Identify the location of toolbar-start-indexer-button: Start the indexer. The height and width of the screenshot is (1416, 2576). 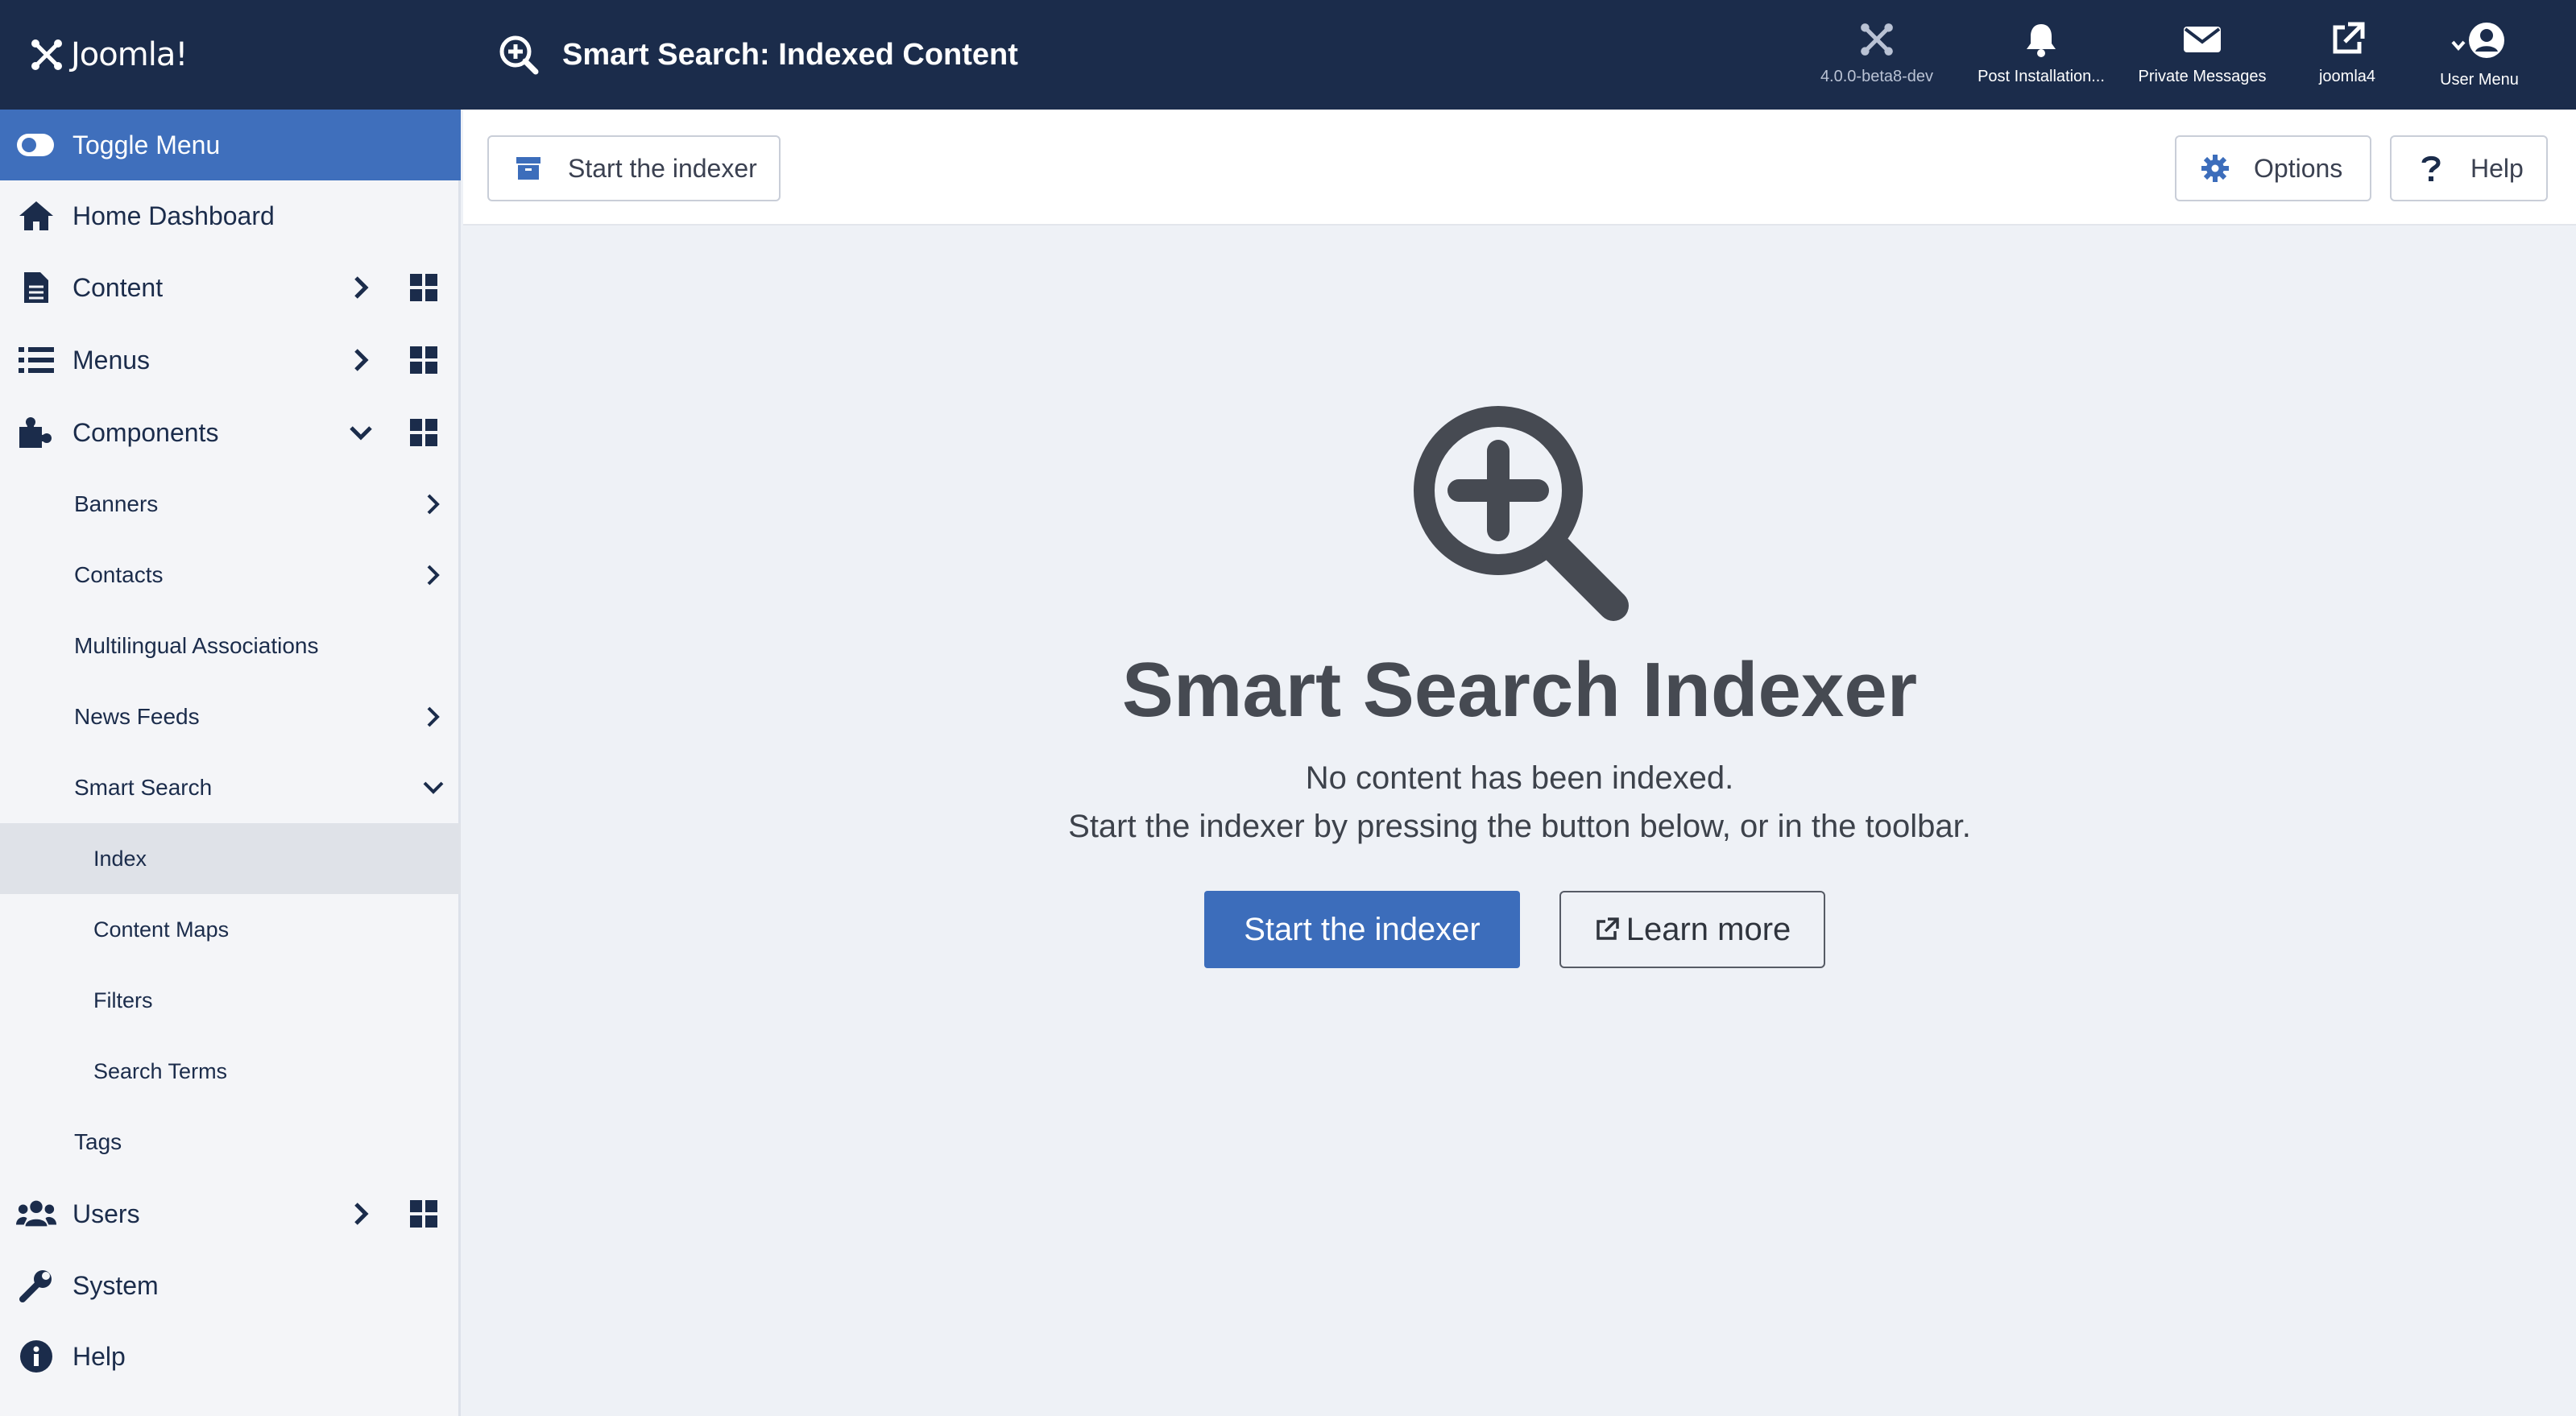
(634, 168).